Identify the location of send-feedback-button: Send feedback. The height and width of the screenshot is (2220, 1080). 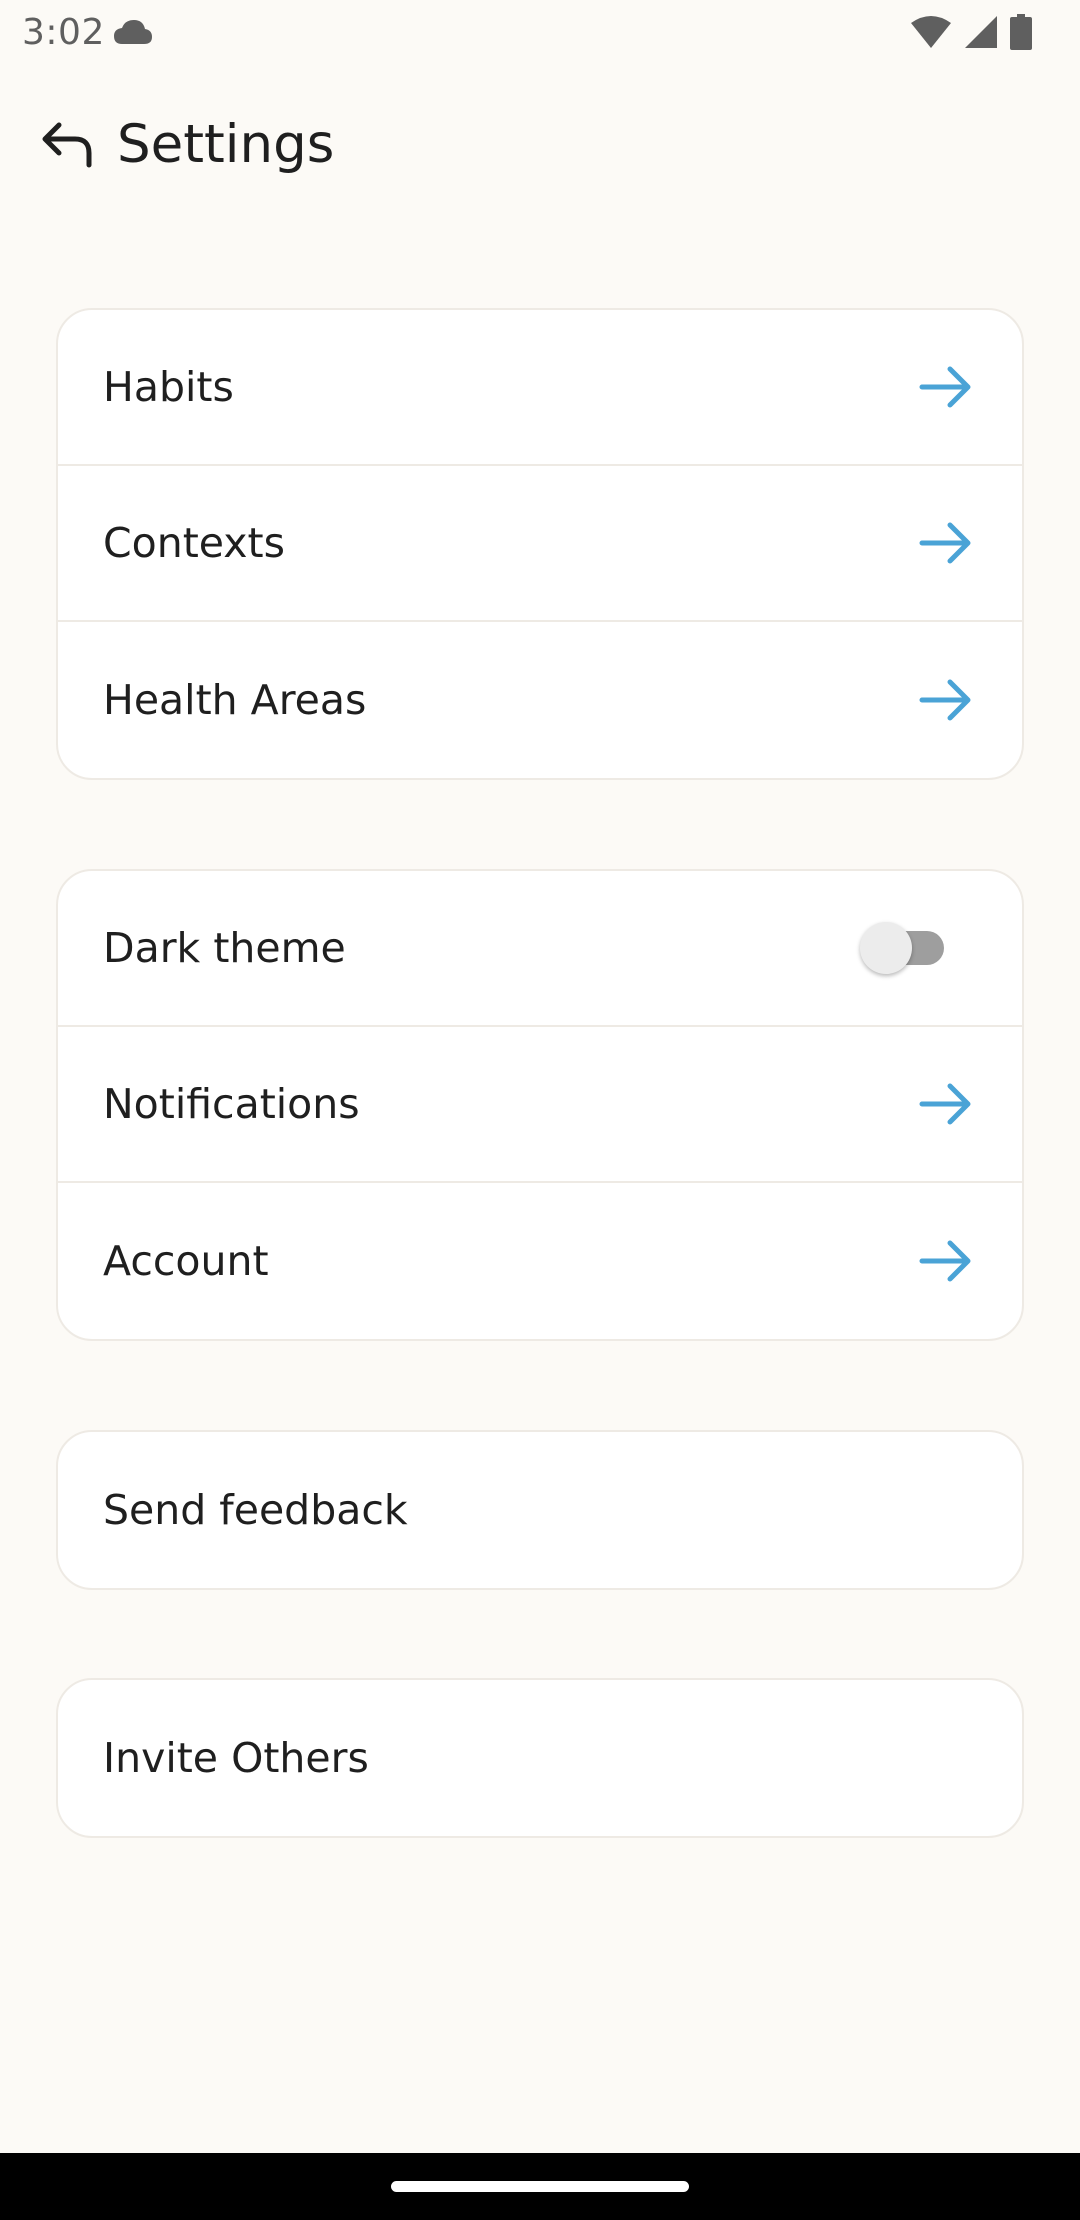
(540, 1510).